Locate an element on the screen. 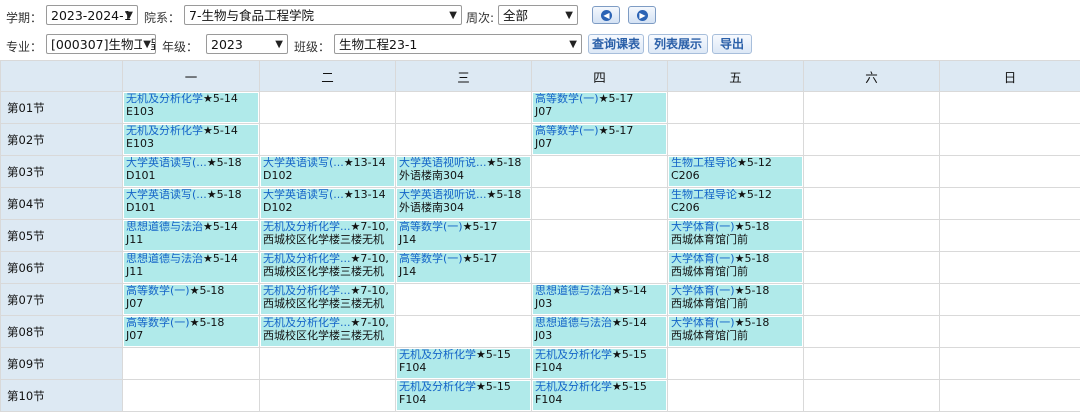 Image resolution: width=1080 pixels, height=418 pixels. term-select: 2023-2024-1 ▼ is located at coordinates (92, 15).